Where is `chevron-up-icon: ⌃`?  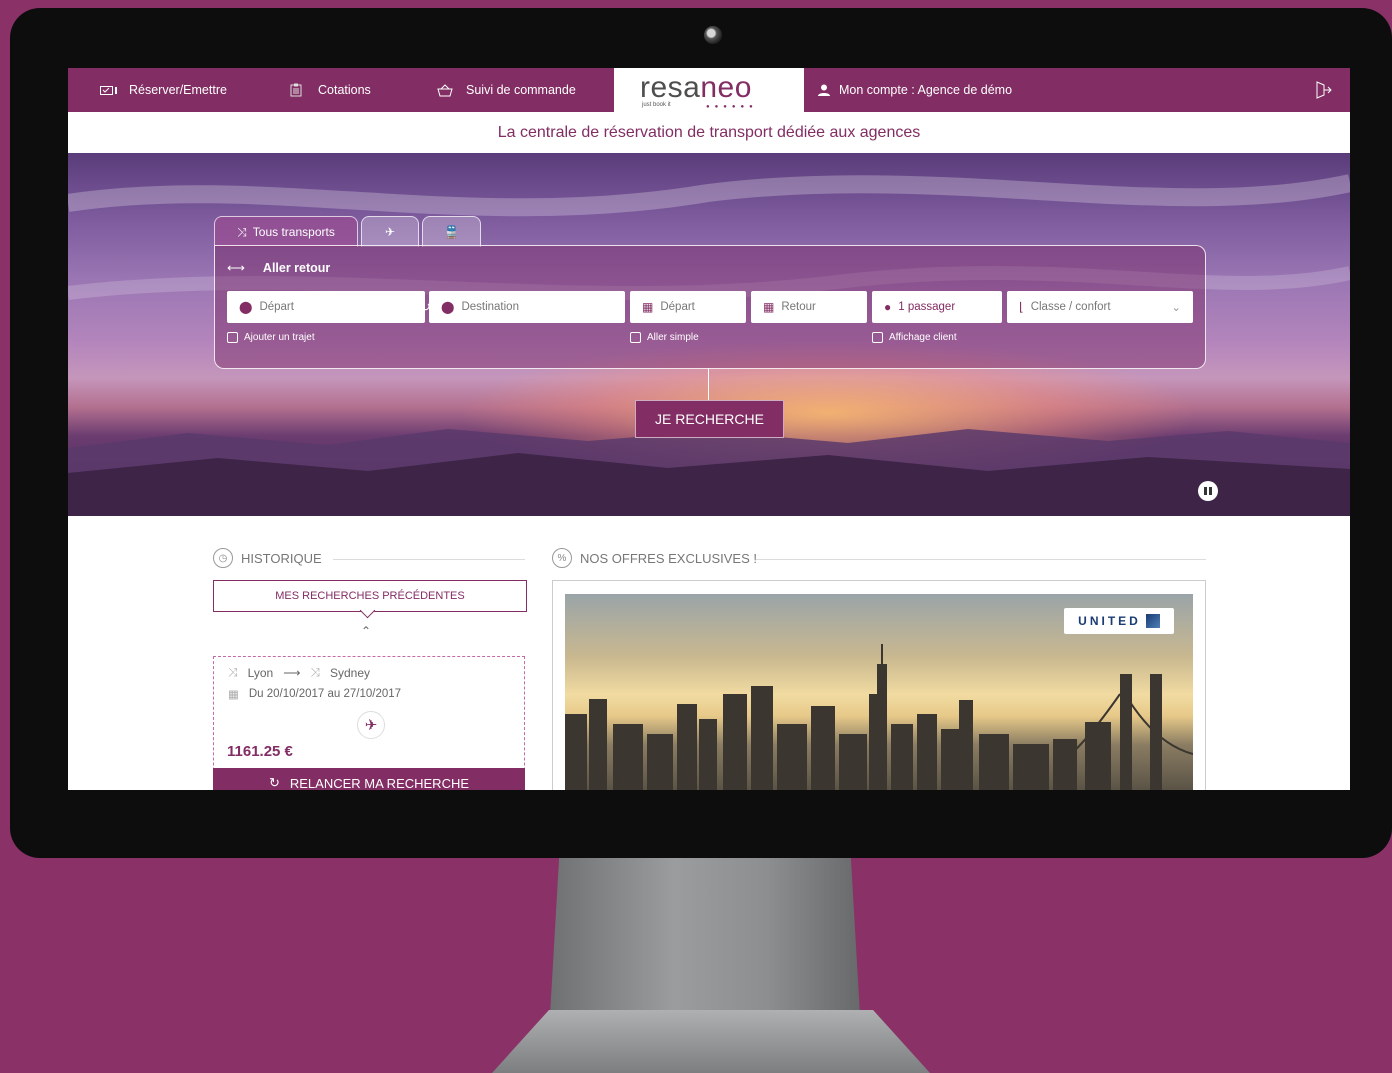
chevron-up-icon: ⌃ is located at coordinates (366, 631).